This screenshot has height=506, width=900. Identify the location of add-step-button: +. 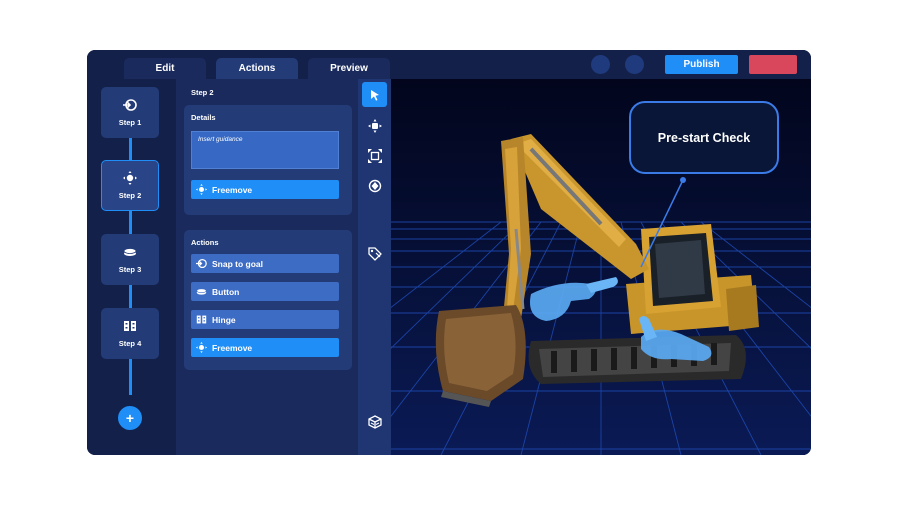
(130, 418).